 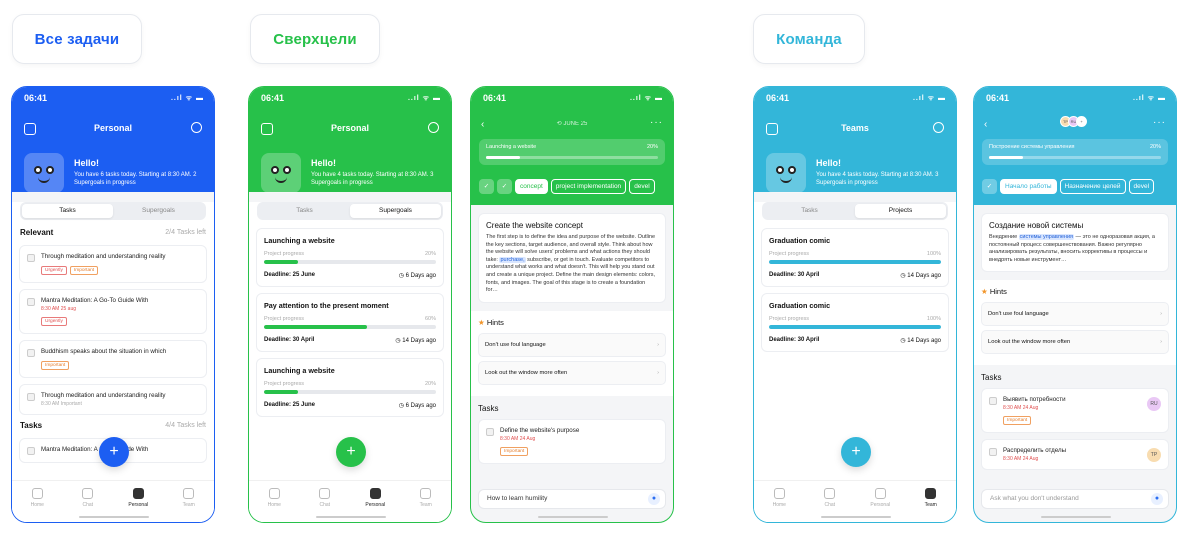 What do you see at coordinates (55, 365) in the screenshot?
I see `tag-important: Important` at bounding box center [55, 365].